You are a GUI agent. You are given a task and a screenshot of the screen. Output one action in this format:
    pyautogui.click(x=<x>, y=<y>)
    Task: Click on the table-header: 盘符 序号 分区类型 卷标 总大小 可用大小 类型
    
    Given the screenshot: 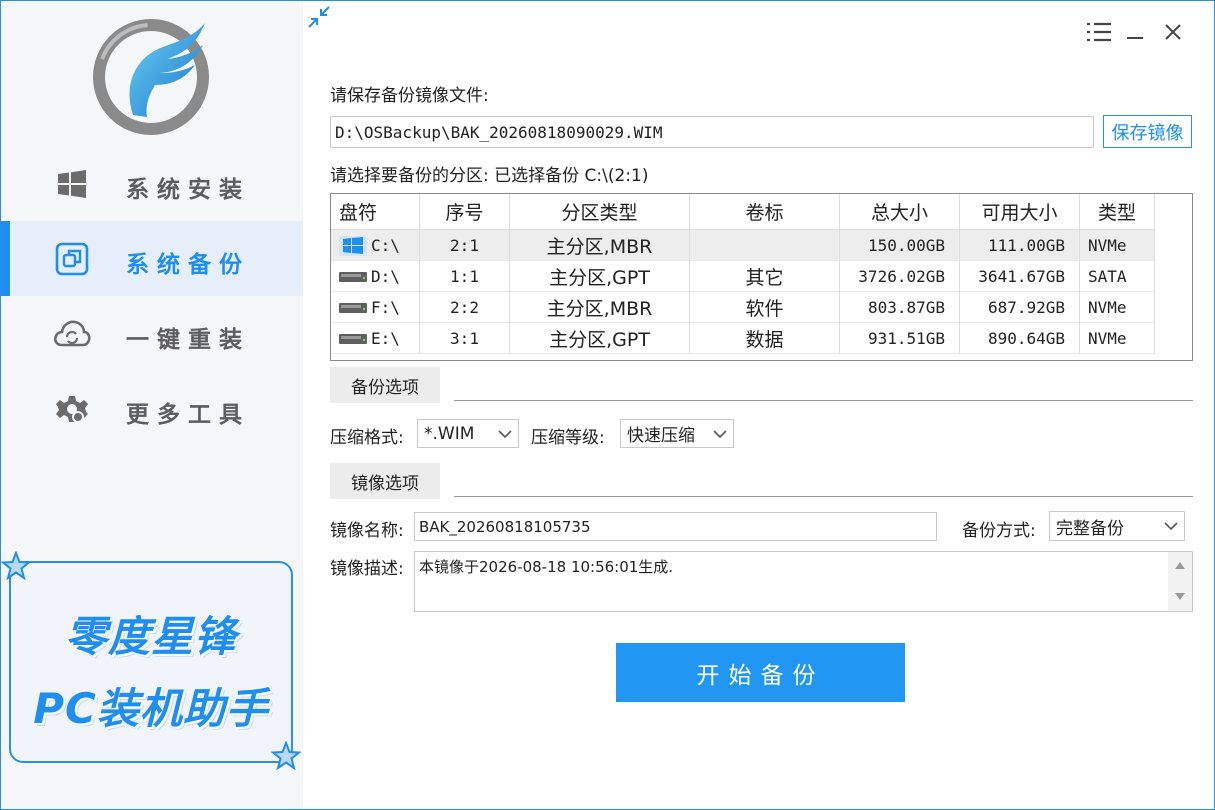 What is the action you would take?
    pyautogui.click(x=743, y=212)
    